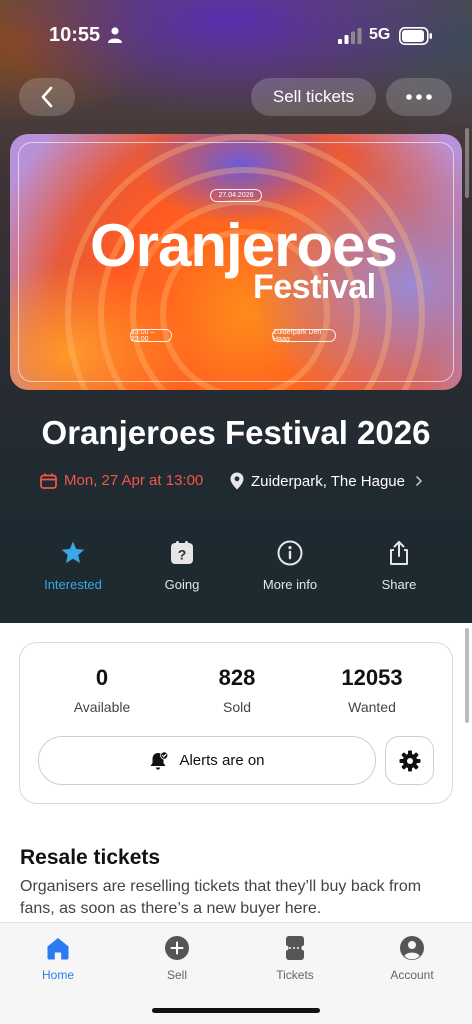 The width and height of the screenshot is (472, 1024). I want to click on event-location-label: Zuiderpark, The Hague, so click(328, 481).